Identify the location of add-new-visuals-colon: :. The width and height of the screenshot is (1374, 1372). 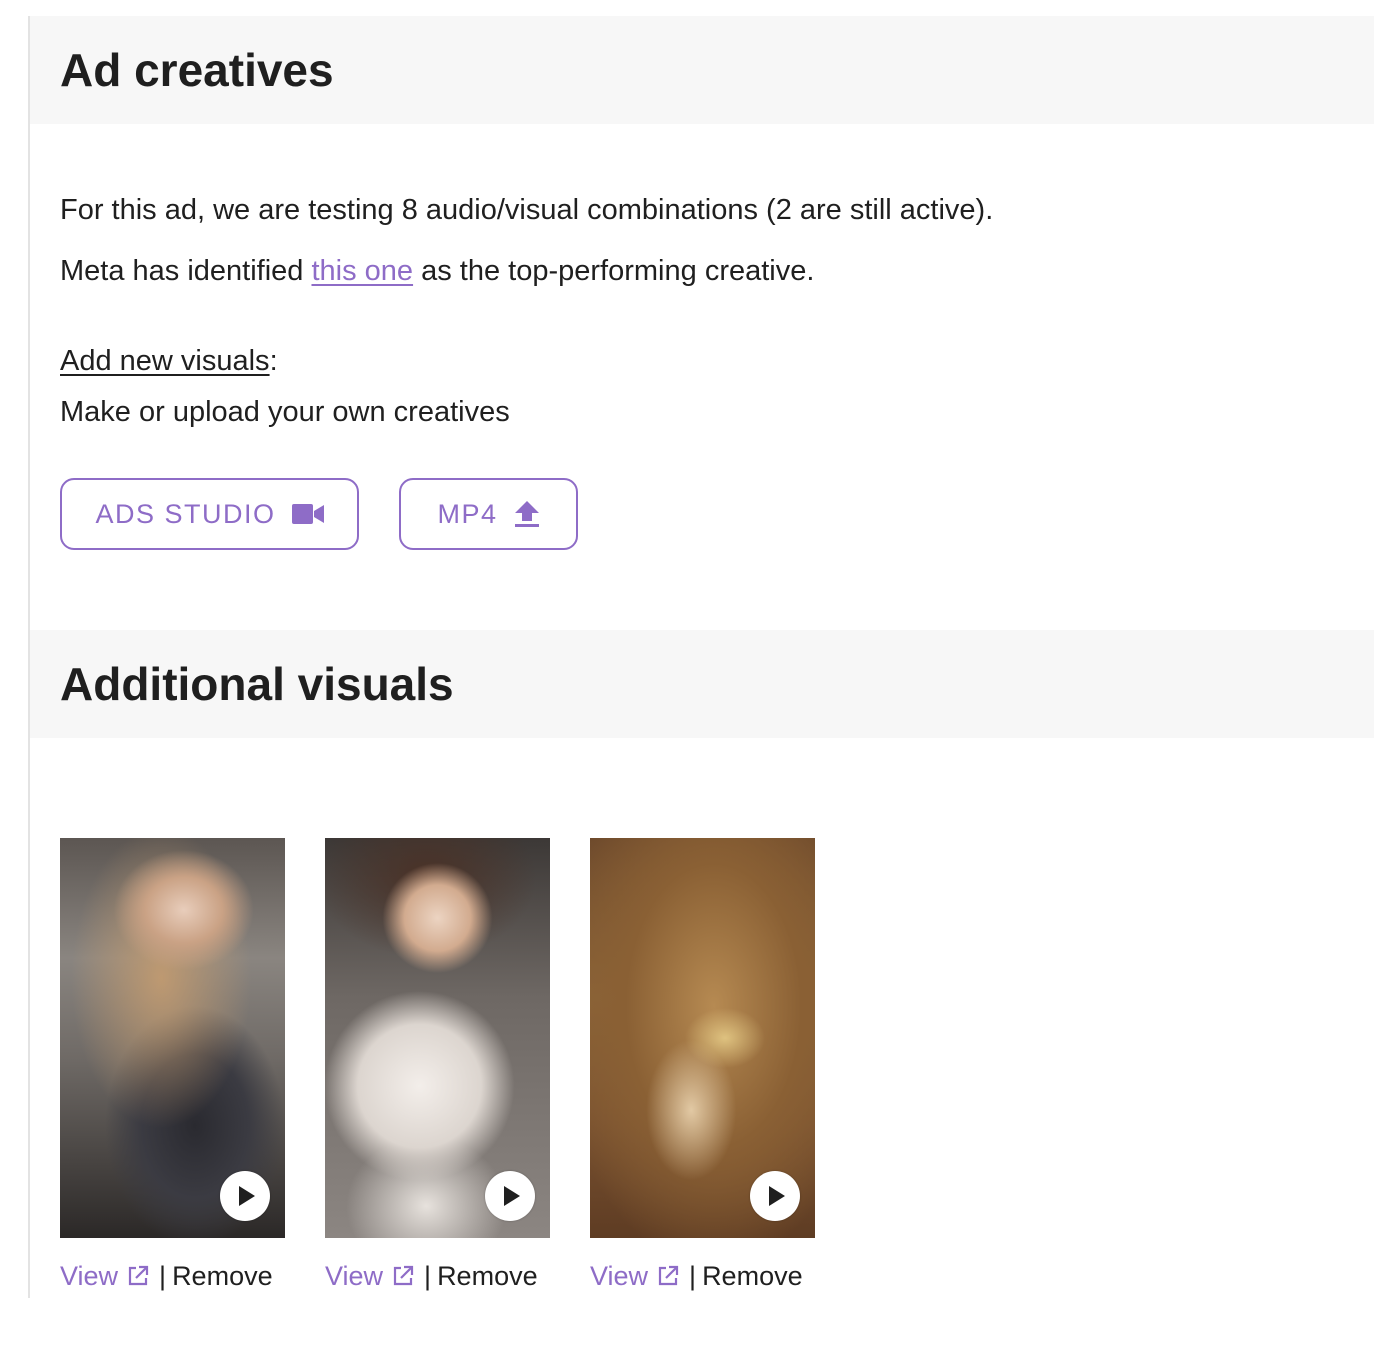
(273, 361).